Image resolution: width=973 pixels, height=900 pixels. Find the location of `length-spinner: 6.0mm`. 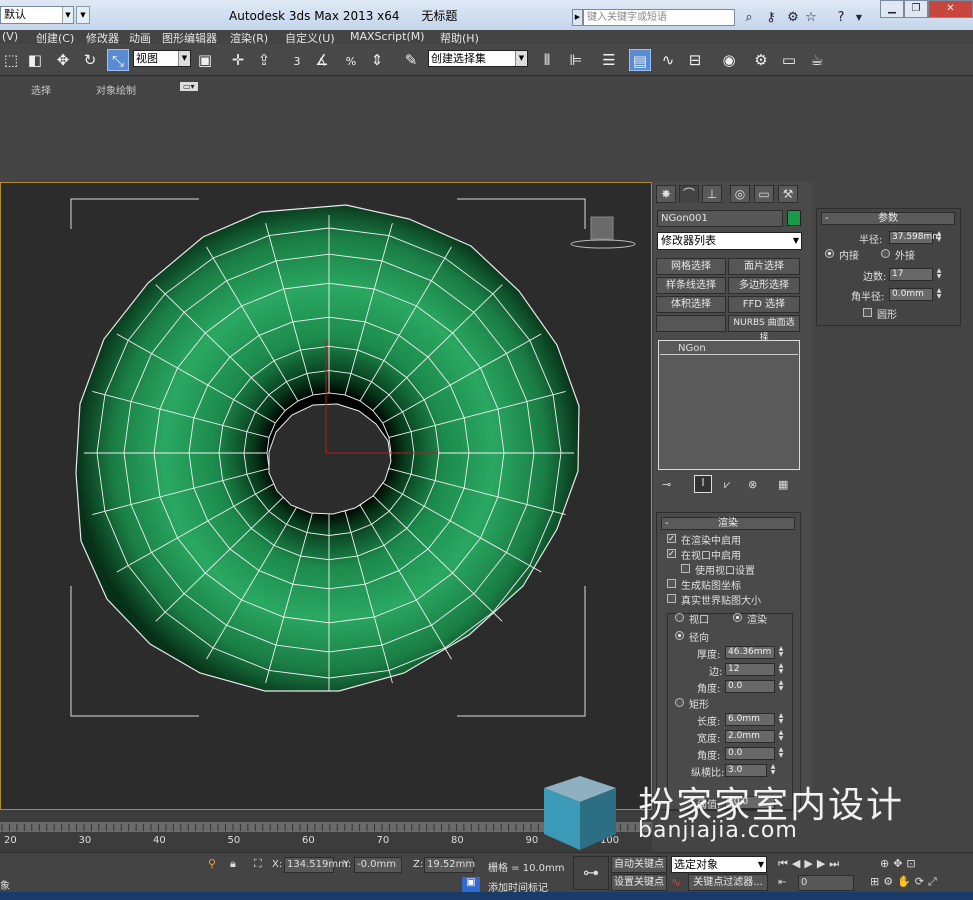

length-spinner: 6.0mm is located at coordinates (750, 719).